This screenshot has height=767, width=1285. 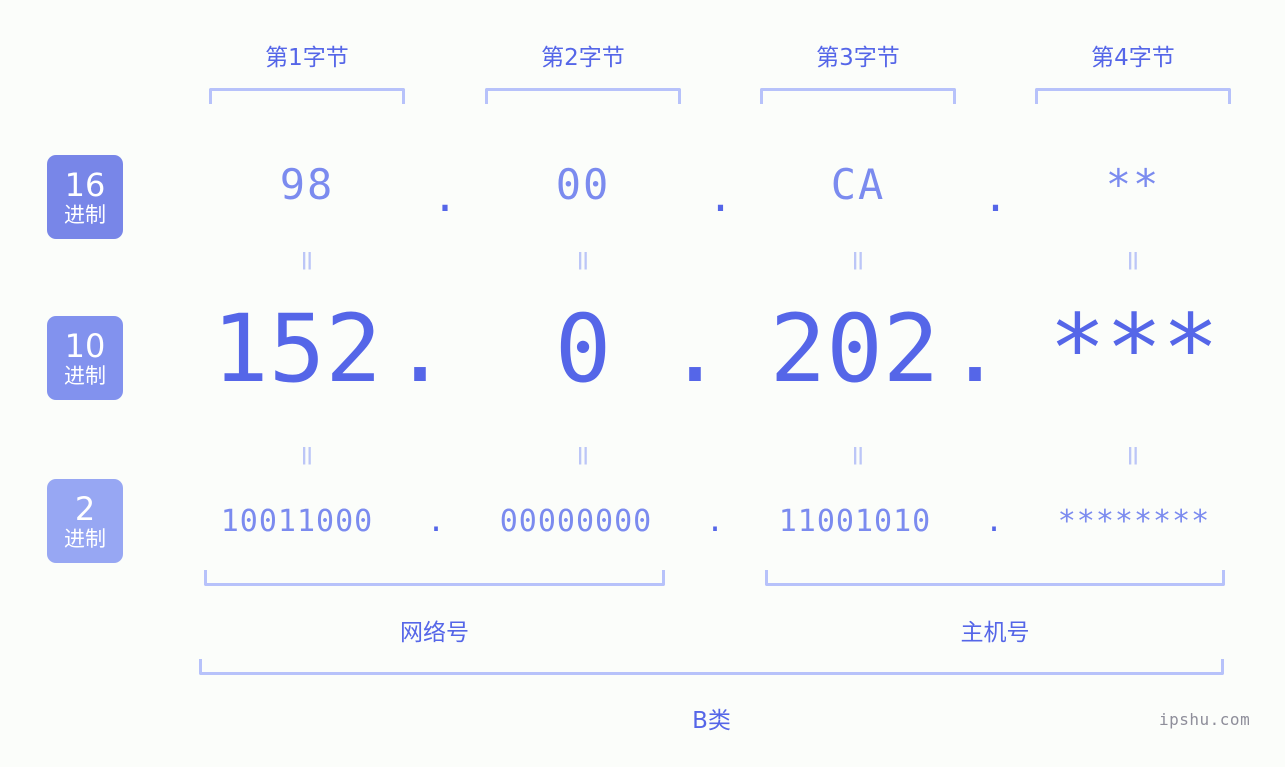 I want to click on network-portion-bracket, so click(x=434, y=578).